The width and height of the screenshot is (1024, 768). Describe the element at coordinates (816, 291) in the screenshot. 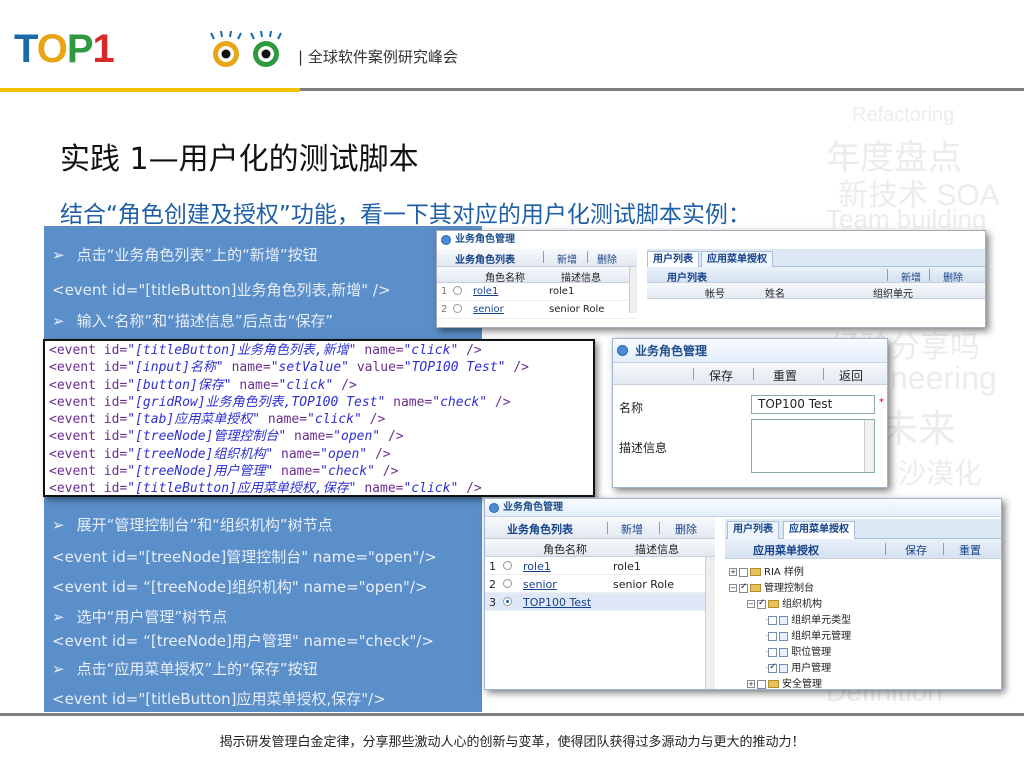

I see `user-grid-header: 帐号 姓名 组织单元` at that location.